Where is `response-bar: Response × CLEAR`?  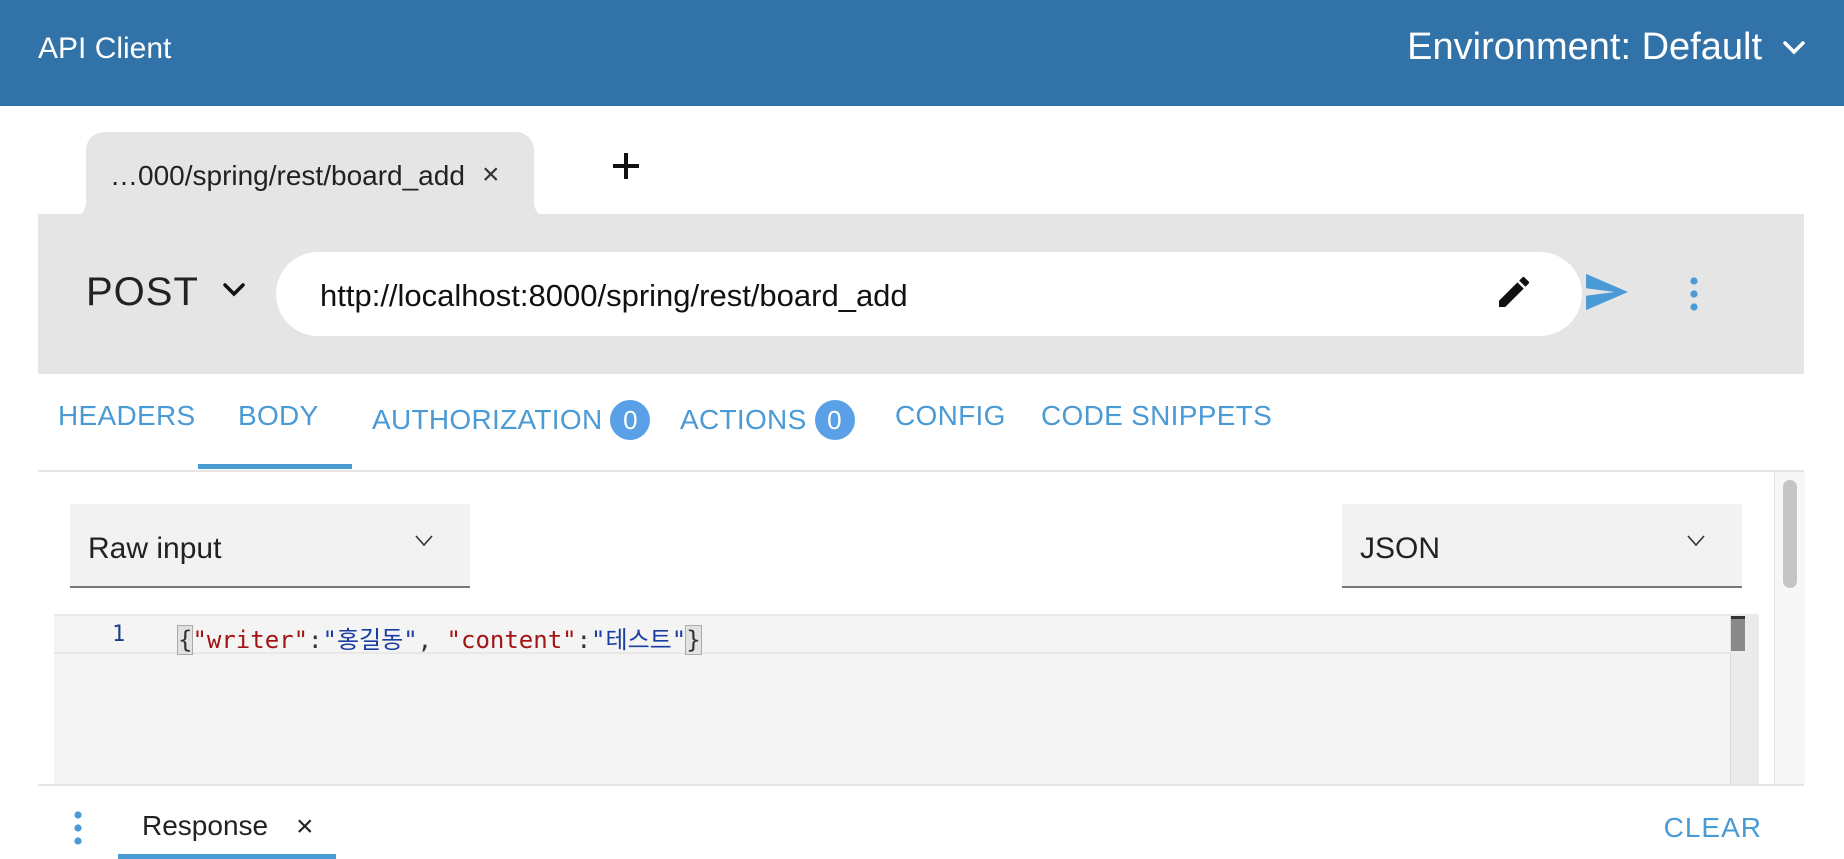 response-bar: Response × CLEAR is located at coordinates (921, 821).